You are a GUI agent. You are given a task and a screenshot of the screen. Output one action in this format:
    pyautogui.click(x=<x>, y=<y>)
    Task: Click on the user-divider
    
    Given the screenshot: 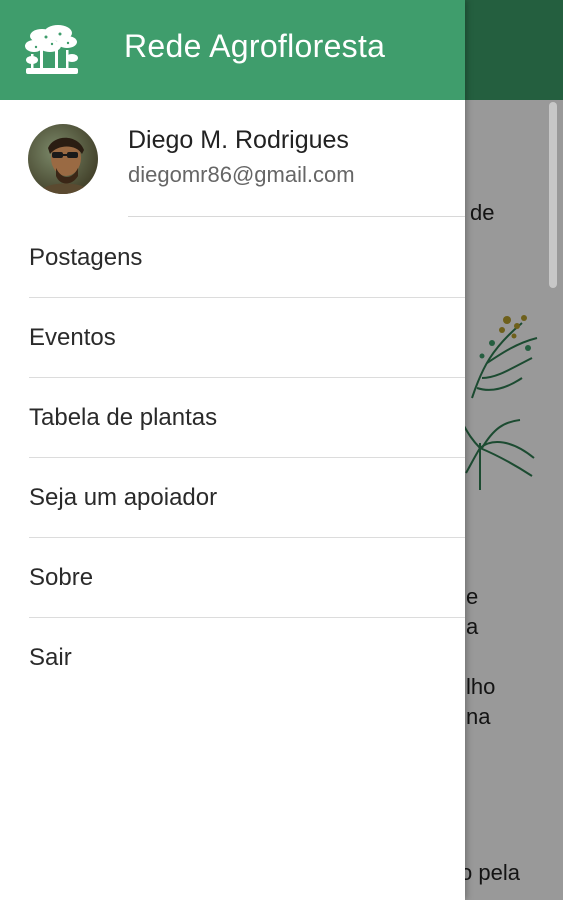 What is the action you would take?
    pyautogui.click(x=296, y=216)
    